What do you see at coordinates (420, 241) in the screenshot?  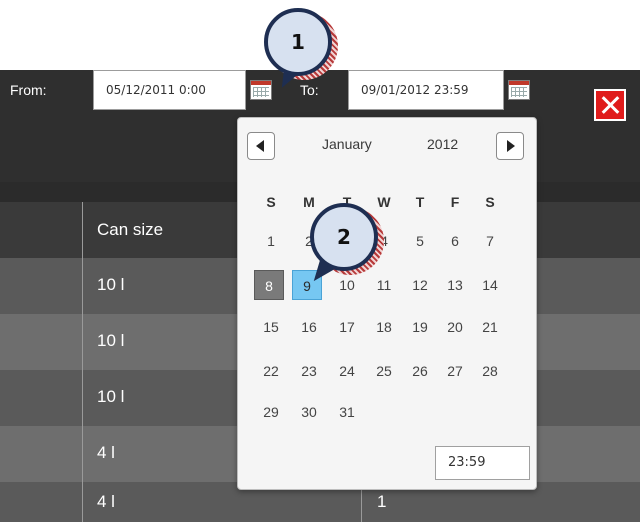 I see `calendar-day: 5` at bounding box center [420, 241].